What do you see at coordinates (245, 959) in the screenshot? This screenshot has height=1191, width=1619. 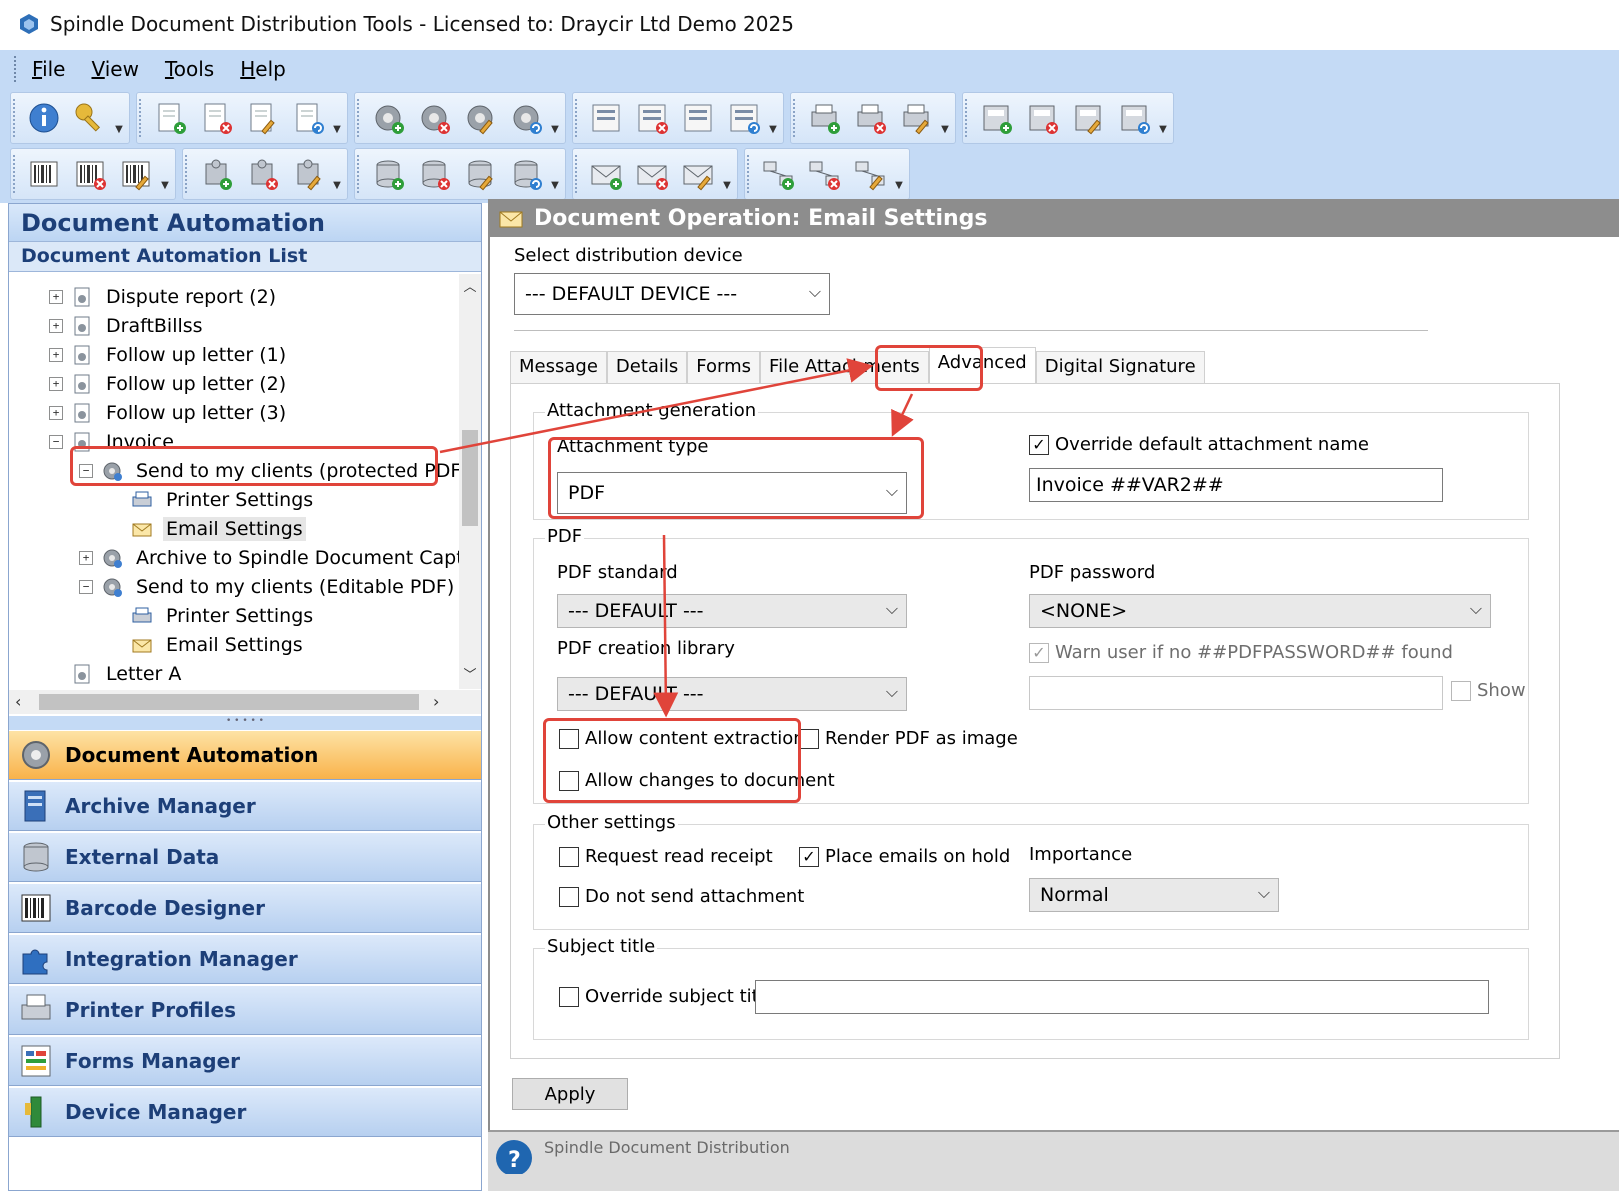 I see `nav-integration-manager: Integration Manager` at bounding box center [245, 959].